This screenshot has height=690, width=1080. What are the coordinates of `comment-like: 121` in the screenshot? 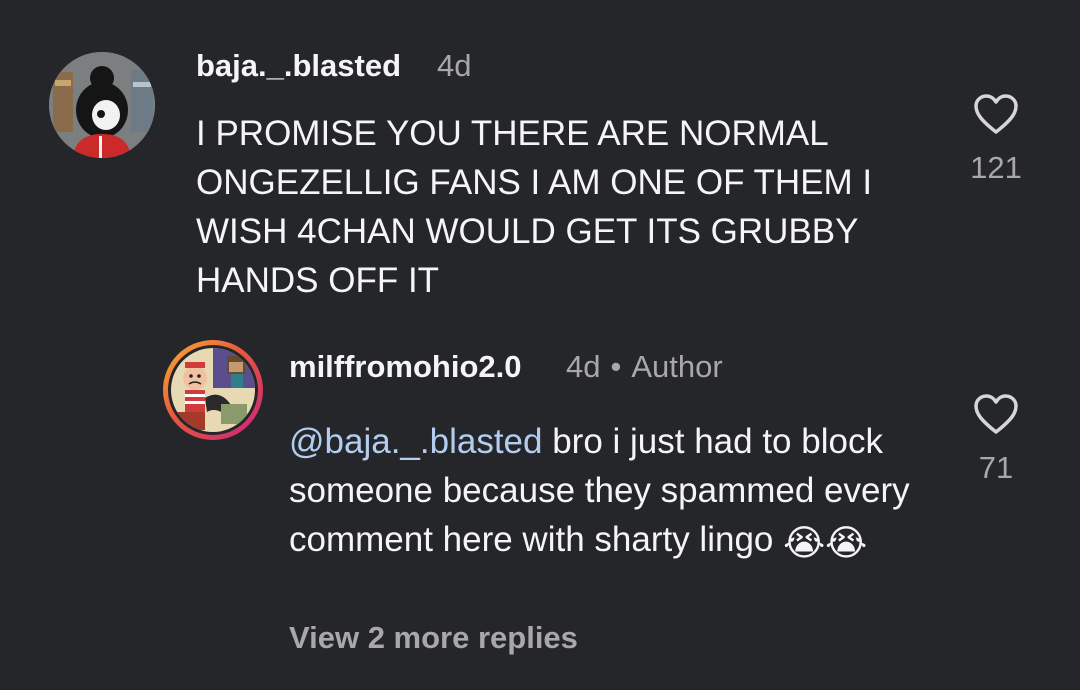 It's located at (996, 139).